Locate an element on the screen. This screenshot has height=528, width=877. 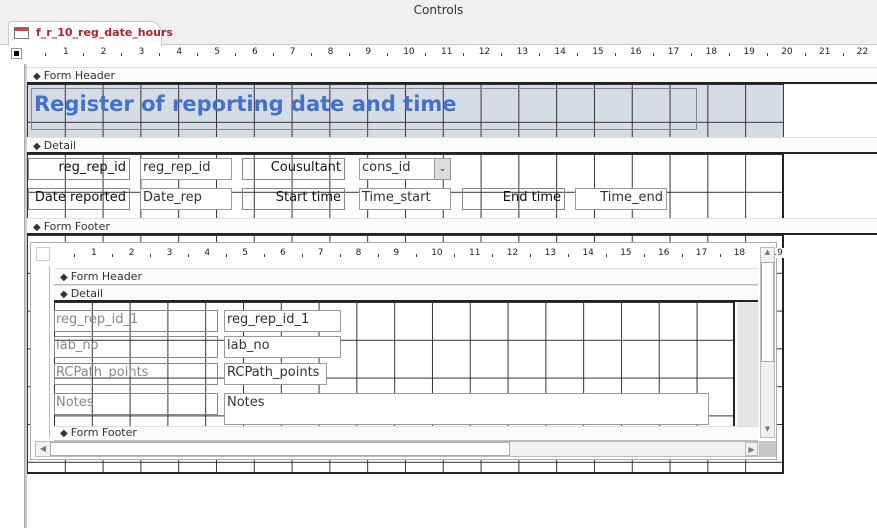
subform-ruler: 1 2 3 4 5 6 7 8 9 10 11 12 13 14 15 16 17 18 19 is located at coordinates (420, 255).